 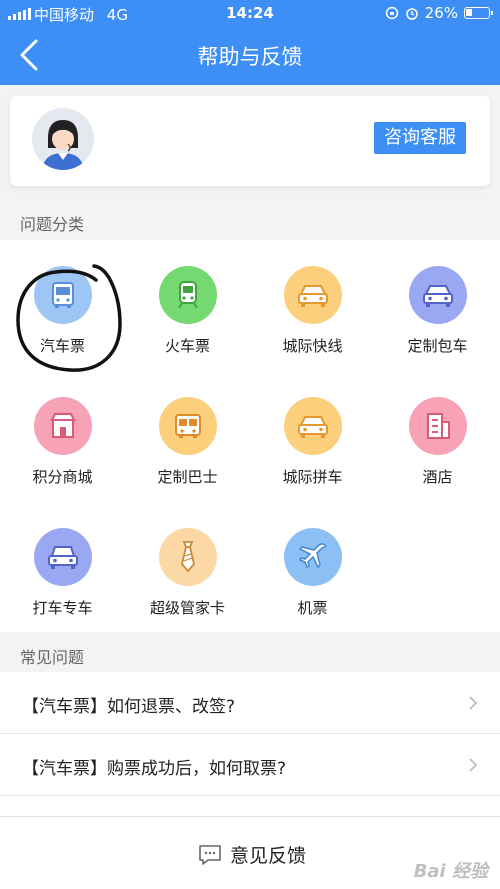 I want to click on feedback-button: 意见反馈 Bai 经验, so click(x=250, y=852).